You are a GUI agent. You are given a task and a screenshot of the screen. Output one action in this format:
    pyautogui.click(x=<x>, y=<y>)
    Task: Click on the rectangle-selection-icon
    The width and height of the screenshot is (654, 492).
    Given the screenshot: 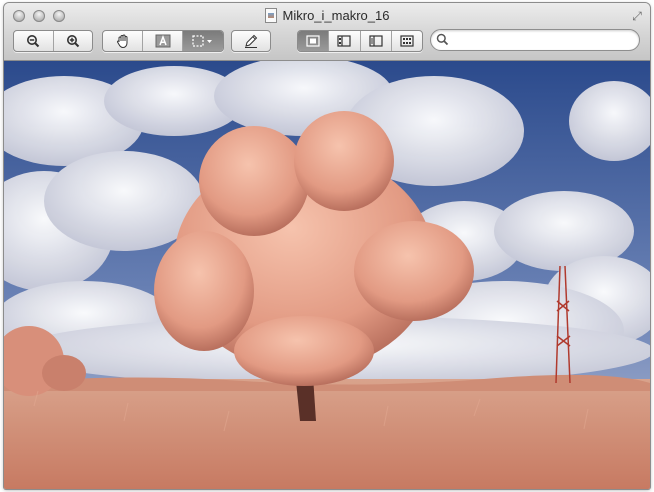 What is the action you would take?
    pyautogui.click(x=202, y=41)
    